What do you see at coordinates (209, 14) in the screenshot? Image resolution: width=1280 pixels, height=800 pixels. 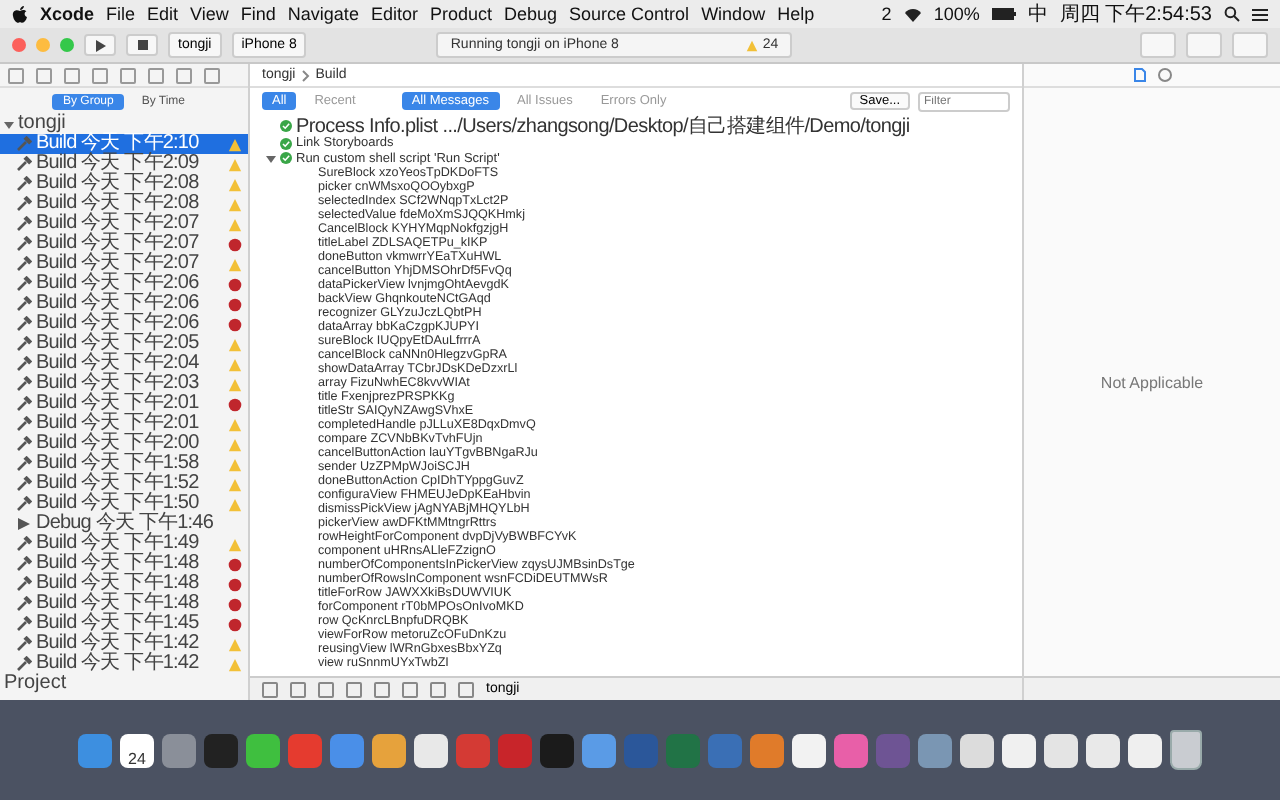 I see `menu-item: View` at bounding box center [209, 14].